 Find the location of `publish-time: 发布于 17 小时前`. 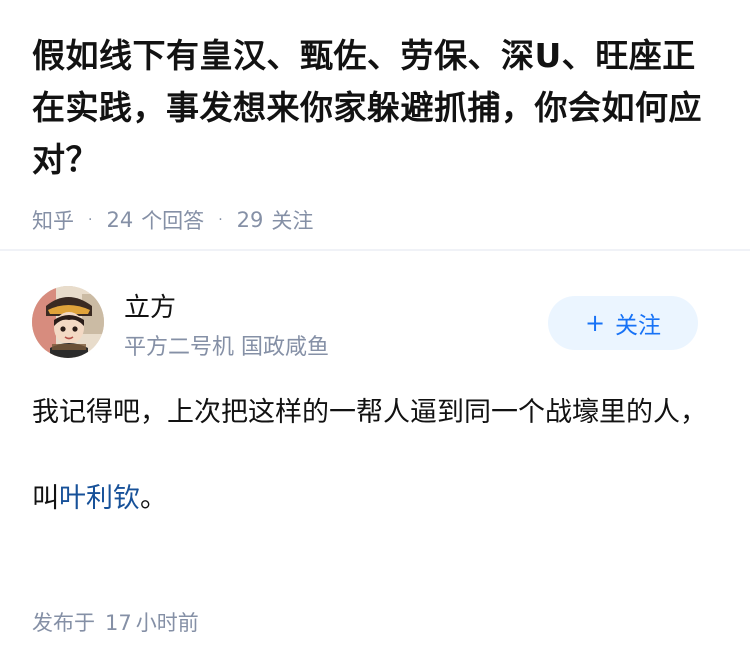

publish-time: 发布于 17 小时前 is located at coordinates (115, 622).